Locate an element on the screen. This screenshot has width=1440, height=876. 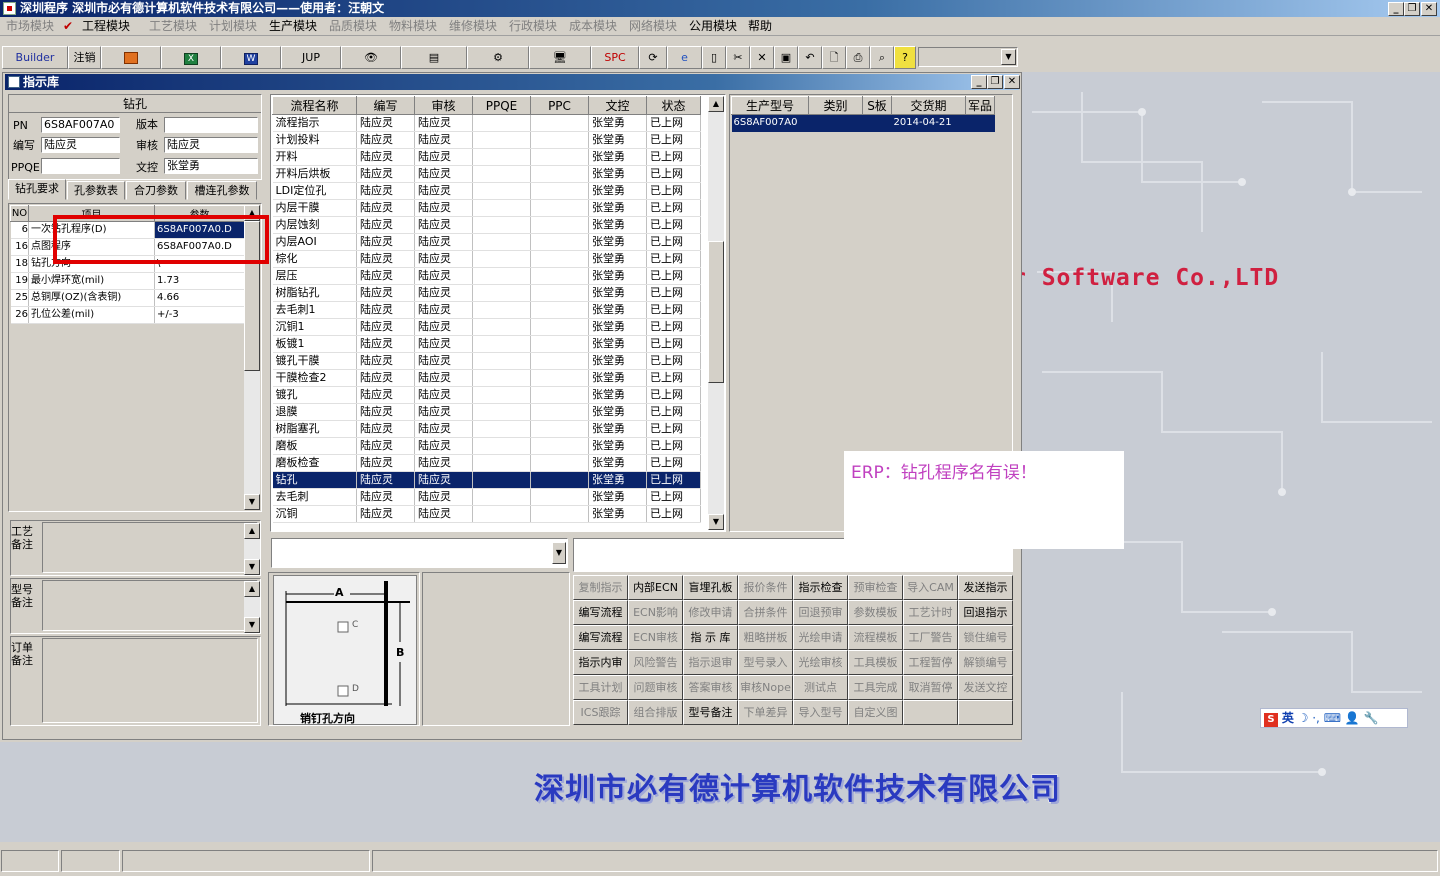
process-cell: 层压 is located at coordinates (314, 276).